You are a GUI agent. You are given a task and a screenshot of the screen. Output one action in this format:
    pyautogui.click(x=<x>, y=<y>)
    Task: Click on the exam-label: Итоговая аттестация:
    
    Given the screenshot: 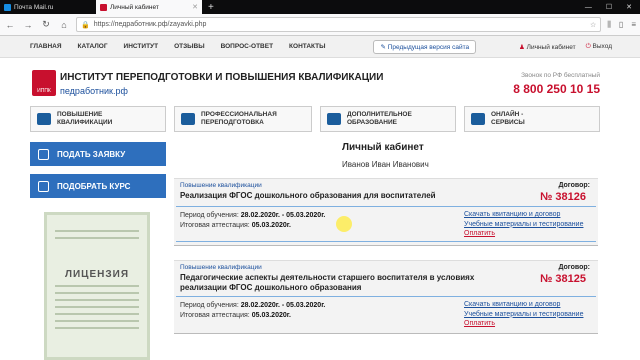 What is the action you would take?
    pyautogui.click(x=215, y=225)
    